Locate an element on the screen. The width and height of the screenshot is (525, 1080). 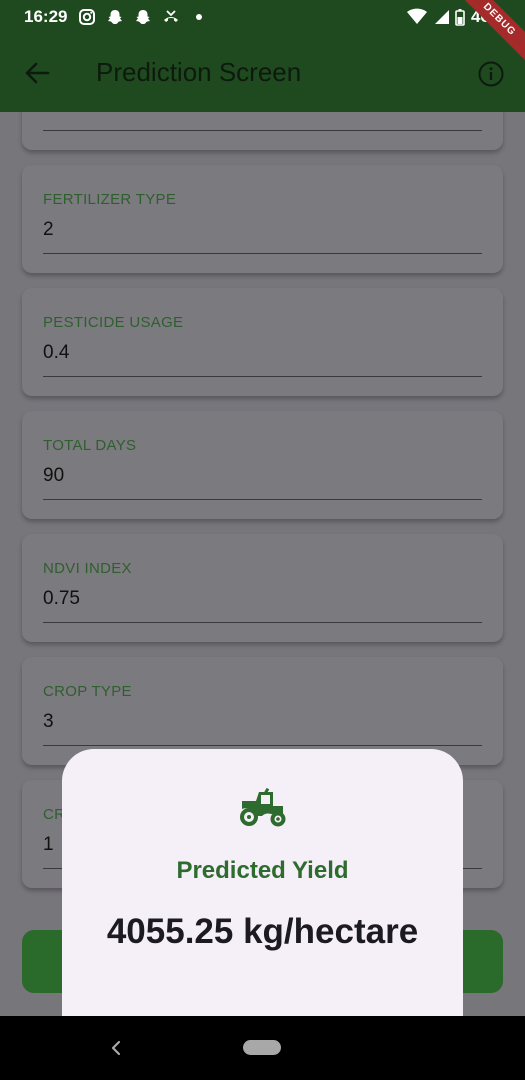
battery-icon is located at coordinates (460, 17).